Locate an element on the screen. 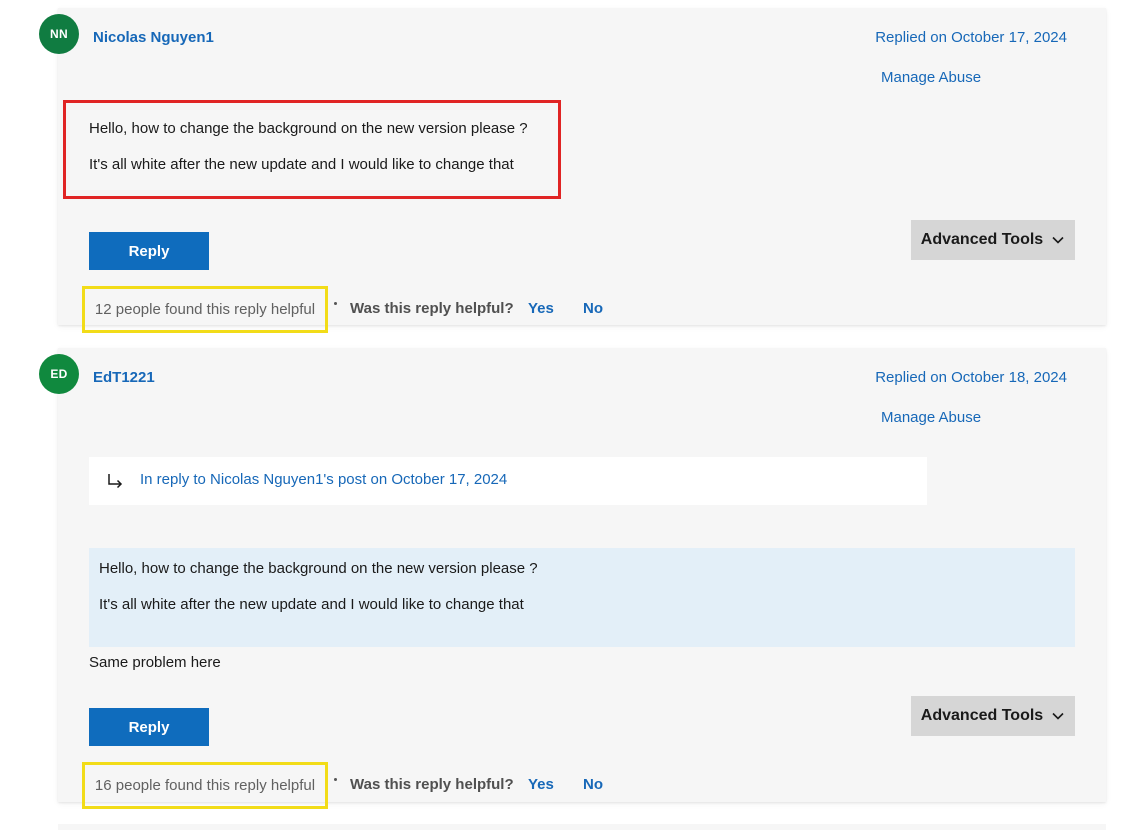  avatar: ED is located at coordinates (59, 374).